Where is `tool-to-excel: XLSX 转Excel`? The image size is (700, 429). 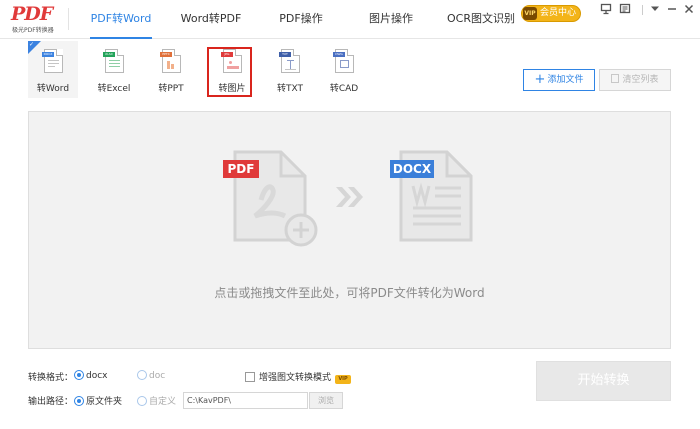
tool-to-excel: XLSX 转Excel is located at coordinates (114, 69).